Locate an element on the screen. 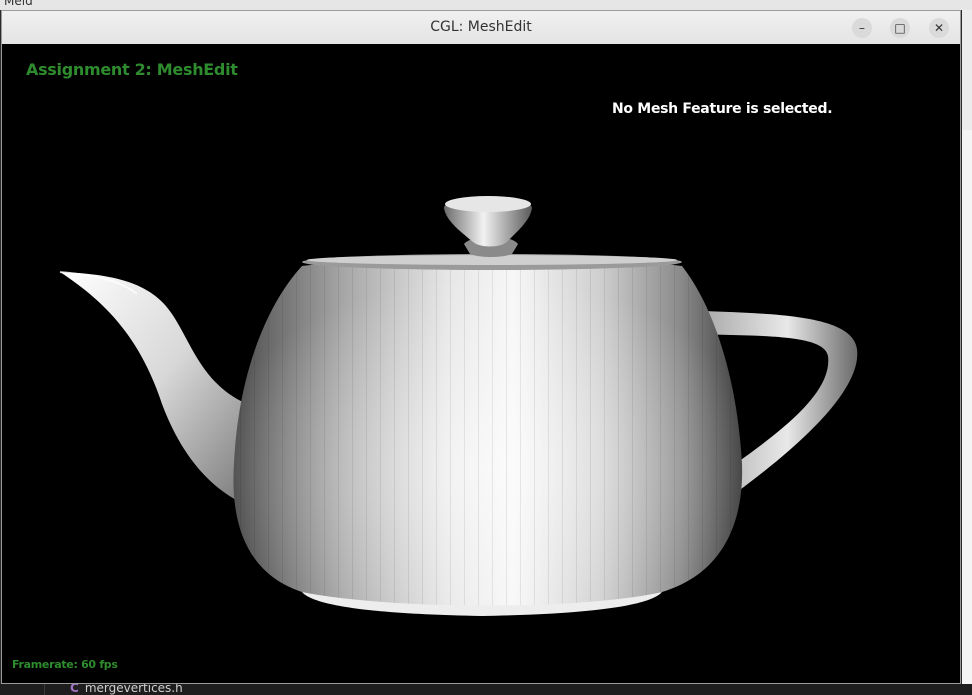 Image resolution: width=972 pixels, height=695 pixels. teapot-lid-knob is located at coordinates (488, 226).